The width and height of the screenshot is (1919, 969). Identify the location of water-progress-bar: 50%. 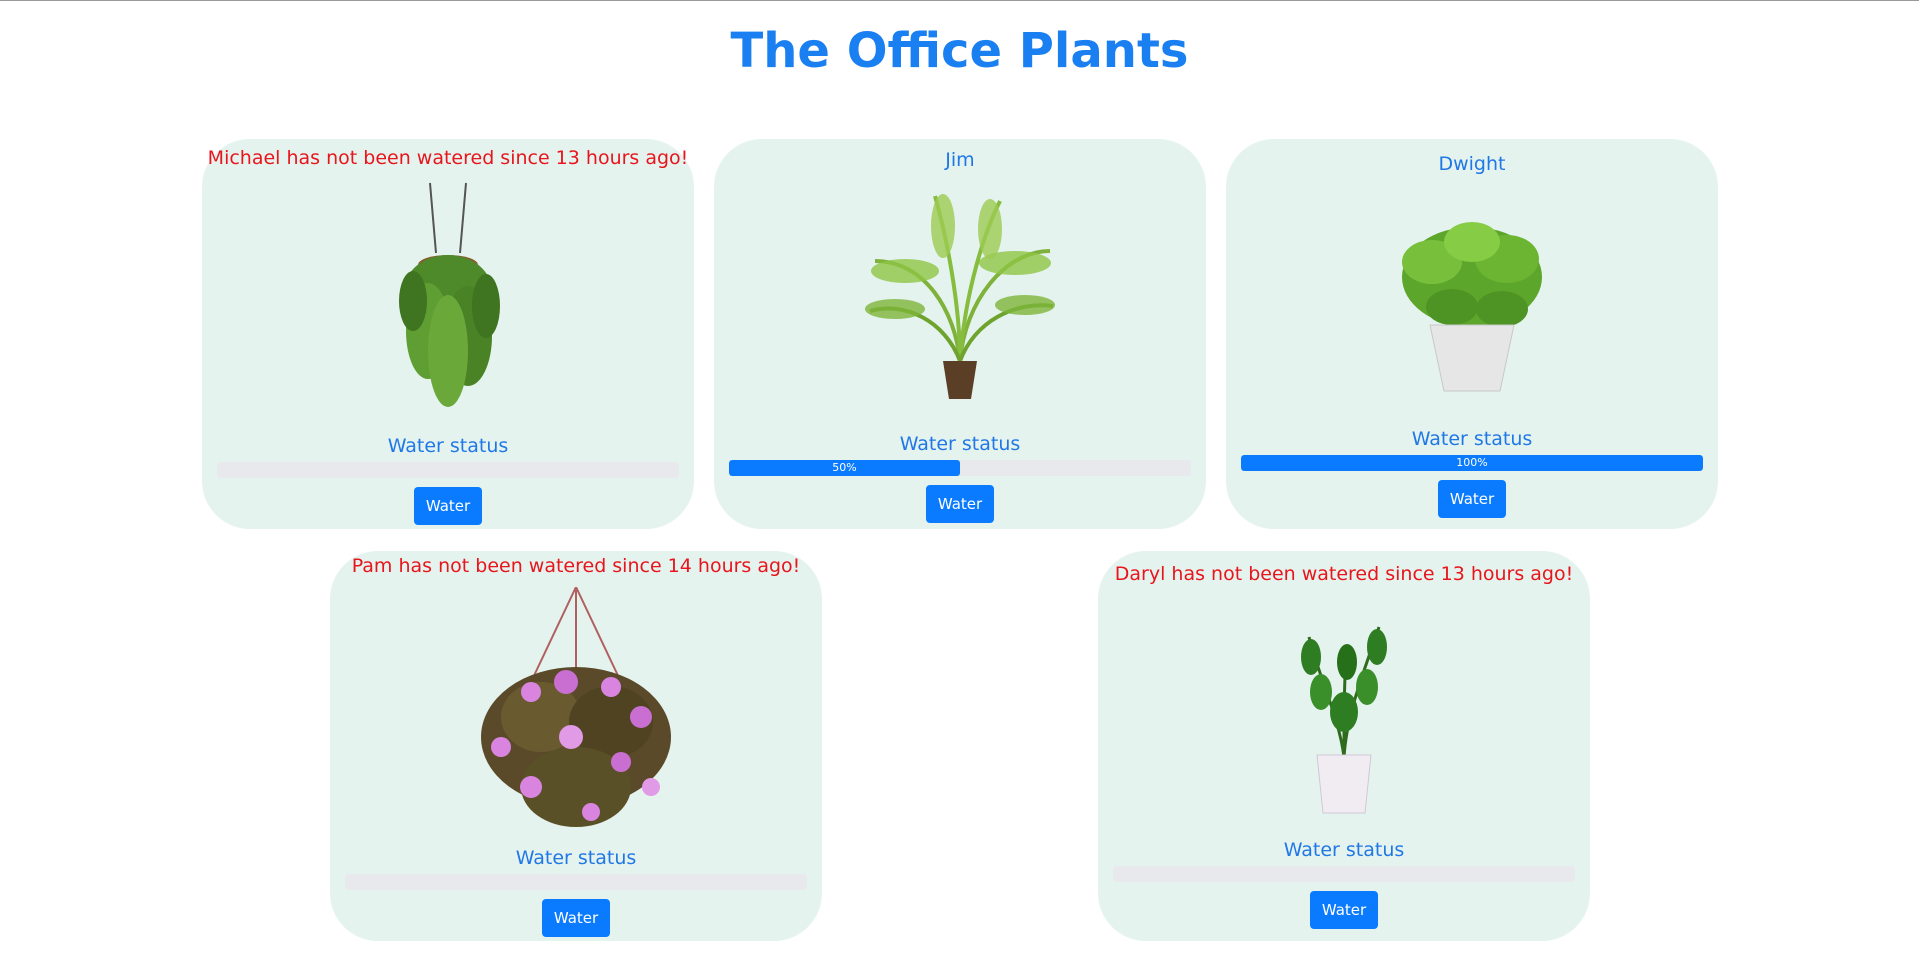
(960, 468).